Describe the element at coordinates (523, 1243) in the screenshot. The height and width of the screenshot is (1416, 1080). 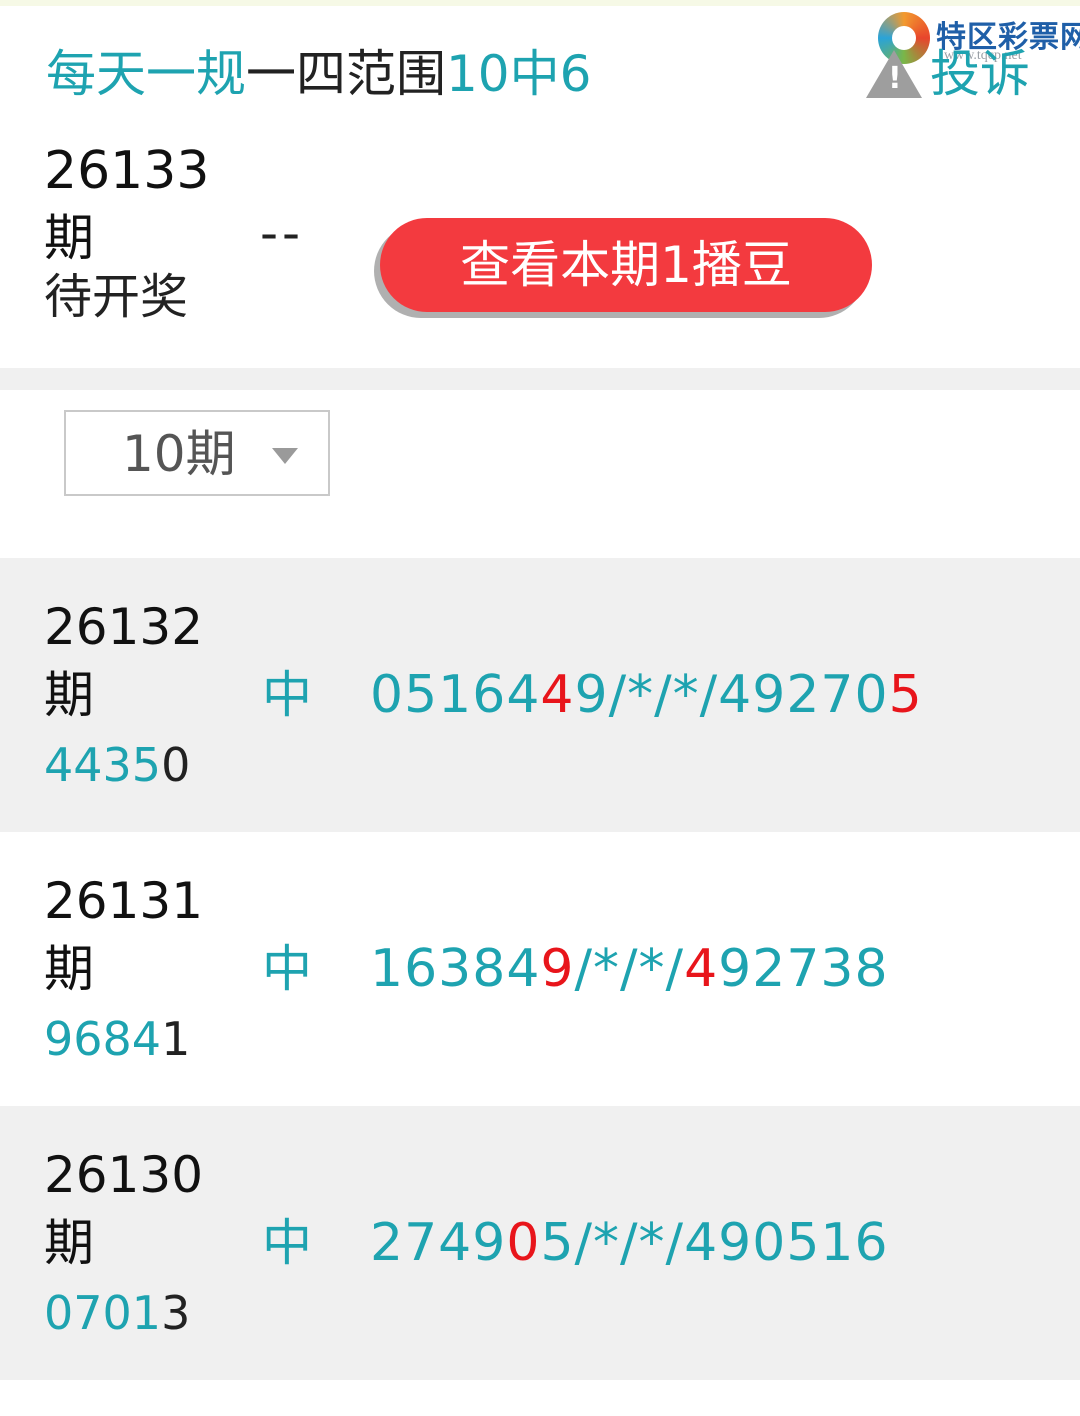
I see `highlighted-digit: 0` at that location.